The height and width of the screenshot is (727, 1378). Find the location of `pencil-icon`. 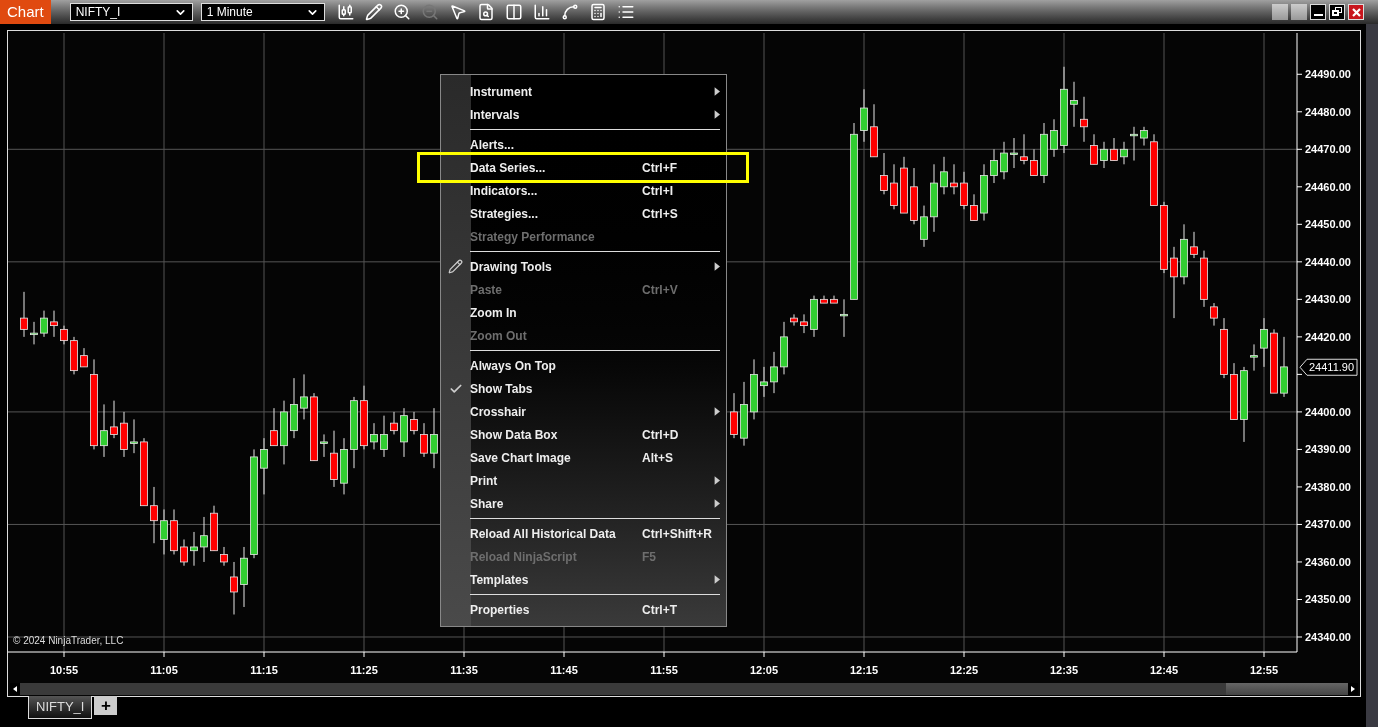

pencil-icon is located at coordinates (373, 12).